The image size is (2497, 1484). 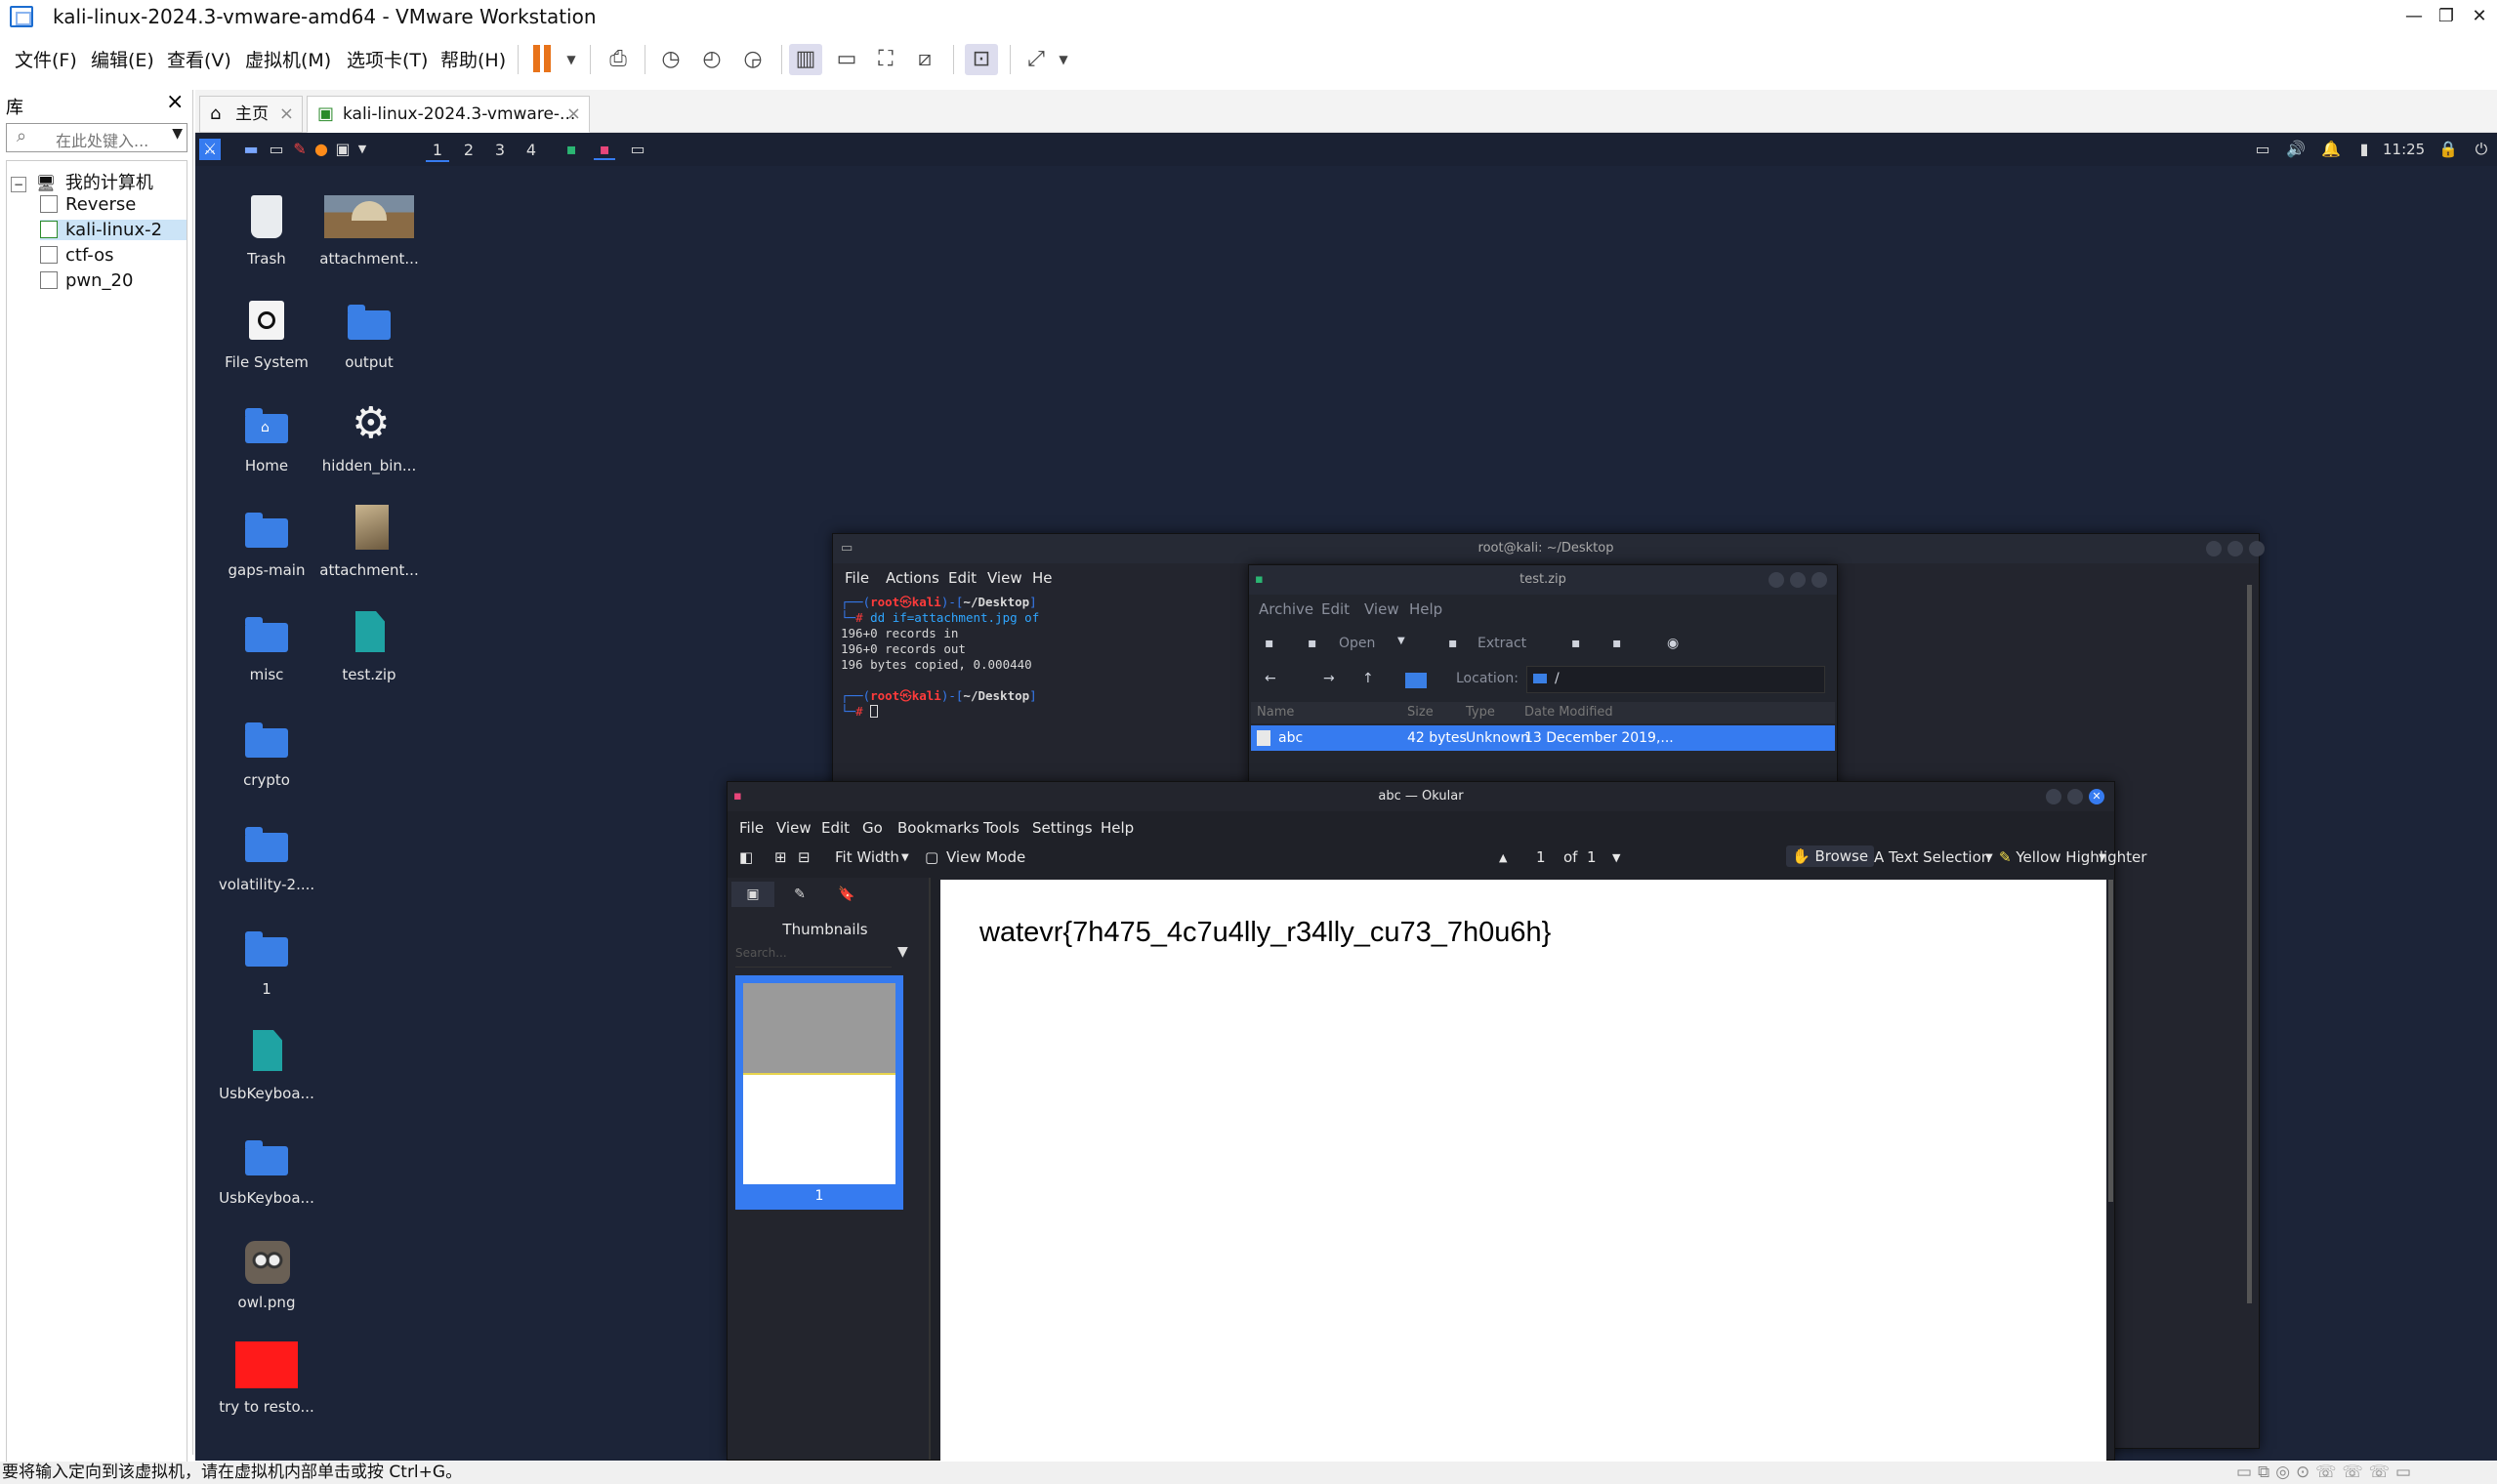 I want to click on highlighter-button: ✎ Yellow Highlighter, so click(x=2072, y=857).